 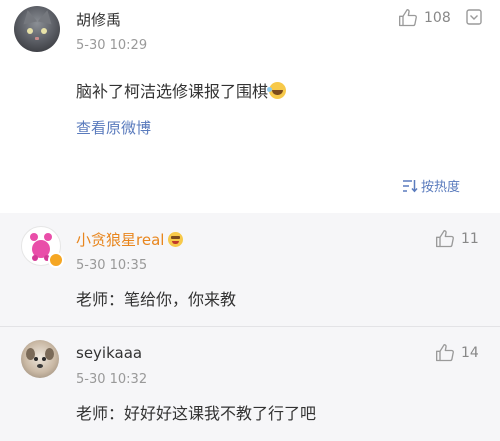 What do you see at coordinates (98, 19) in the screenshot?
I see `username: 胡修禹` at bounding box center [98, 19].